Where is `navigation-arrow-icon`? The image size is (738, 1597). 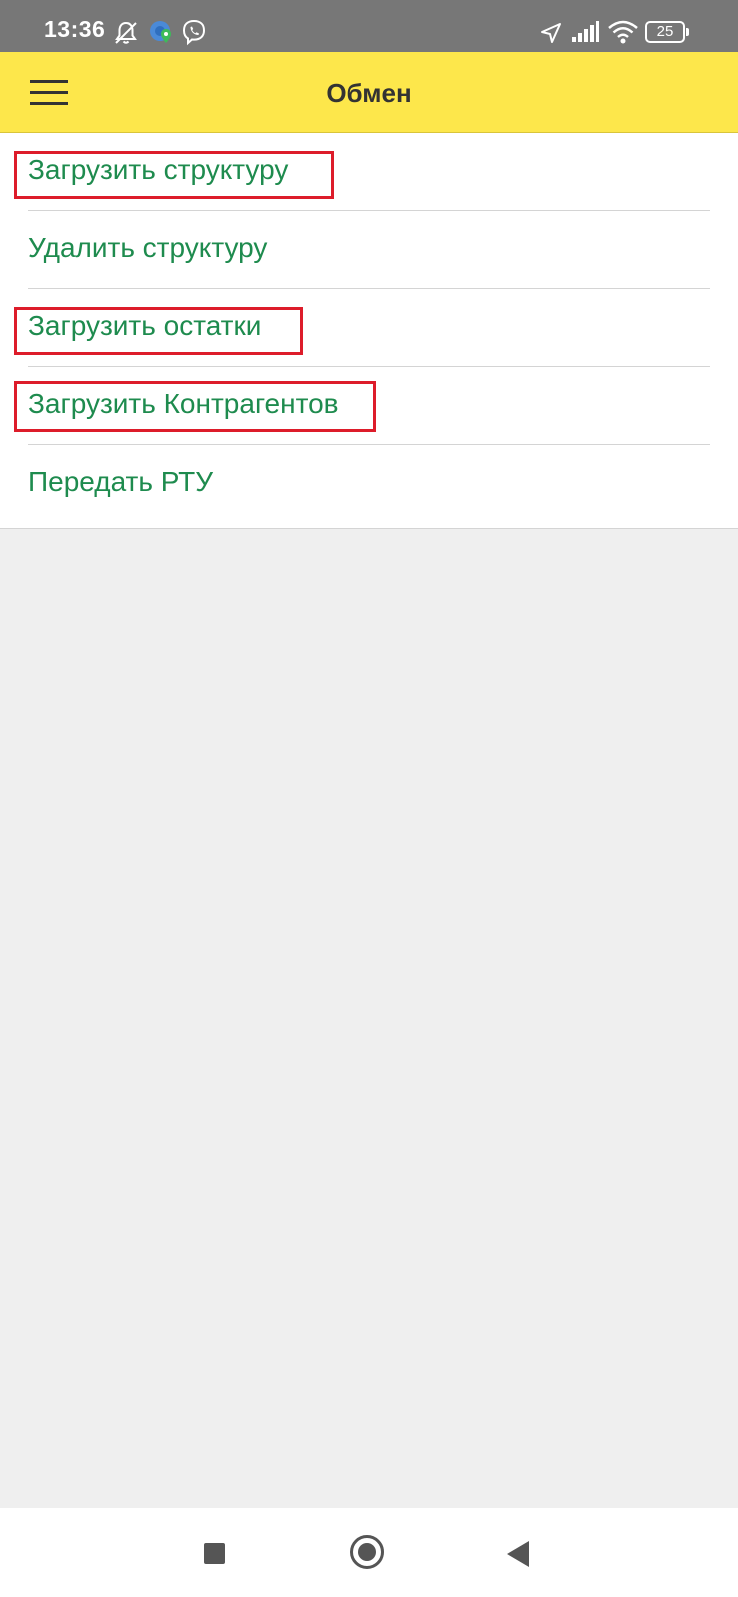 navigation-arrow-icon is located at coordinates (551, 33).